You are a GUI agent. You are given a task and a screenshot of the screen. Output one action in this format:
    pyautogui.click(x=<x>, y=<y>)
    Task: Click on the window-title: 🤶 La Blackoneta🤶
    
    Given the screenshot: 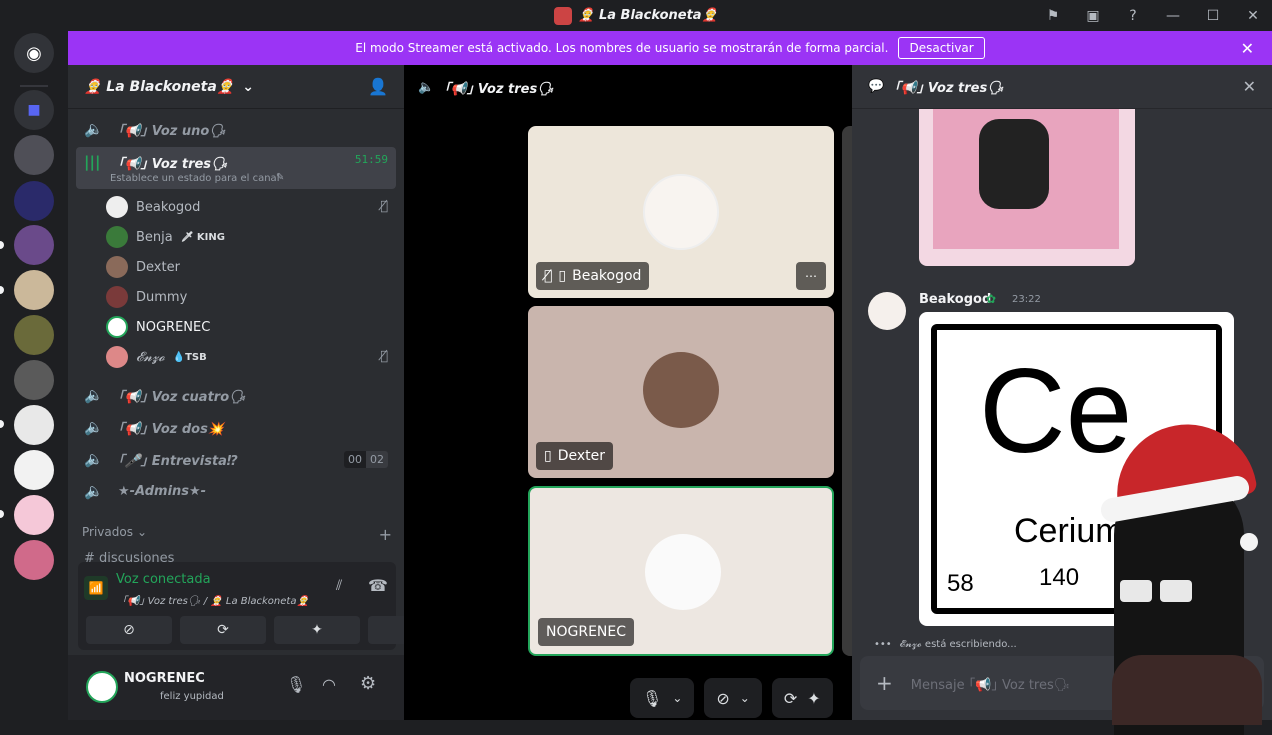 What is the action you would take?
    pyautogui.click(x=636, y=15)
    